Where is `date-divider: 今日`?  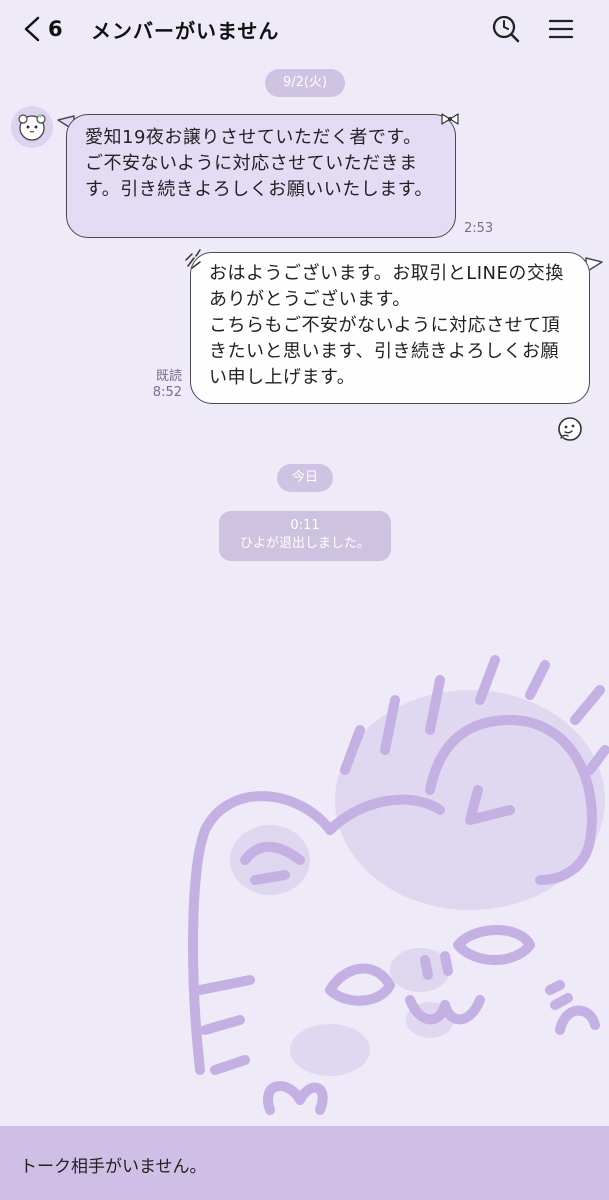 date-divider: 今日 is located at coordinates (305, 478).